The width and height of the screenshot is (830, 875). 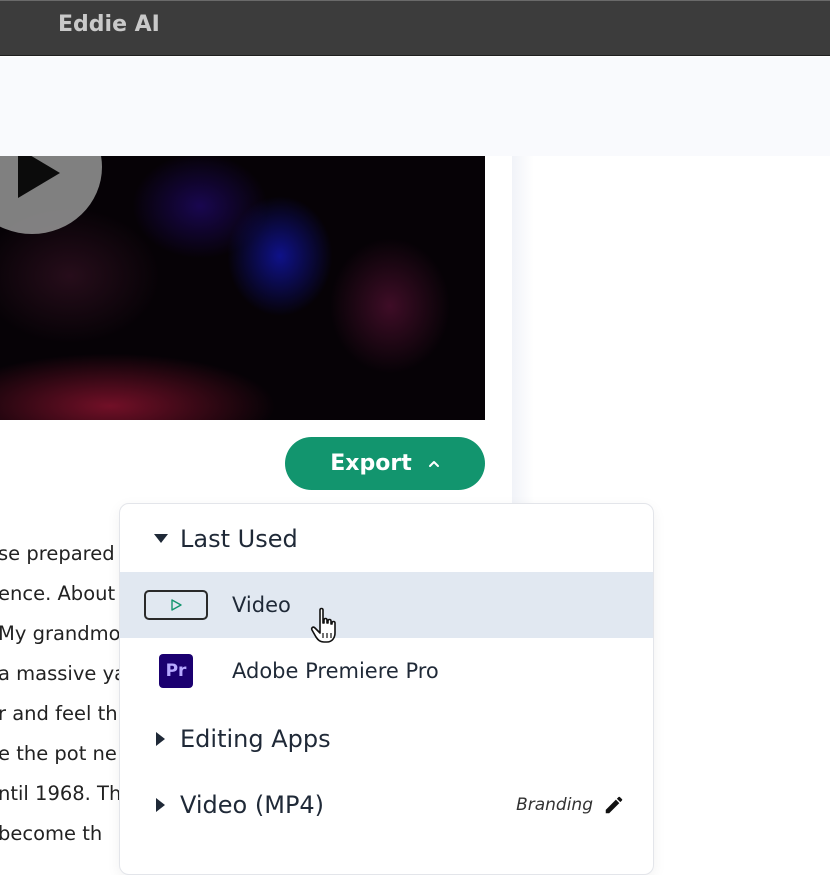 I want to click on menu-item-premiere: Pr Adobe Premiere Pro, so click(x=386, y=671).